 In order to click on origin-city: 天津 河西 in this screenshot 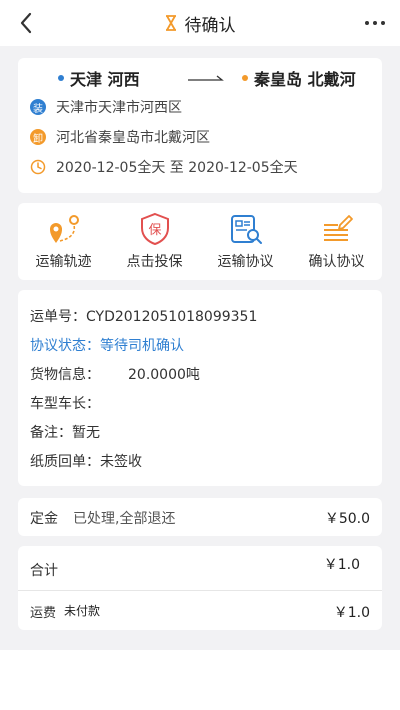, I will do `click(99, 78)`.